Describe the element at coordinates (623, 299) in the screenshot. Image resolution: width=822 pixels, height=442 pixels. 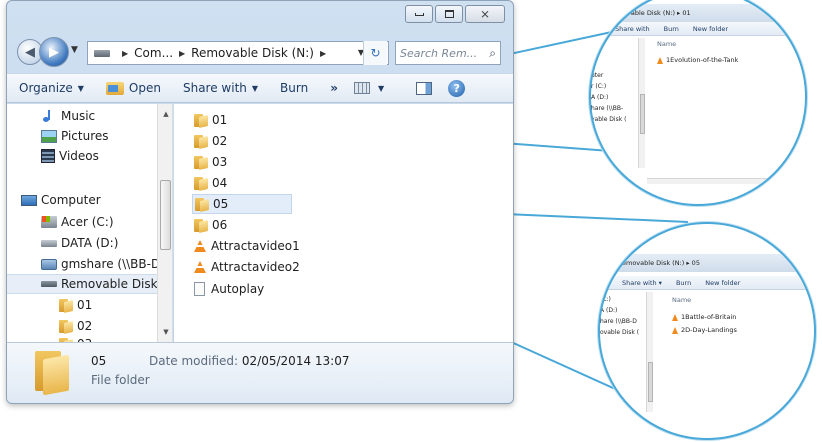
I see `zoom-nav-item: (C:)` at that location.